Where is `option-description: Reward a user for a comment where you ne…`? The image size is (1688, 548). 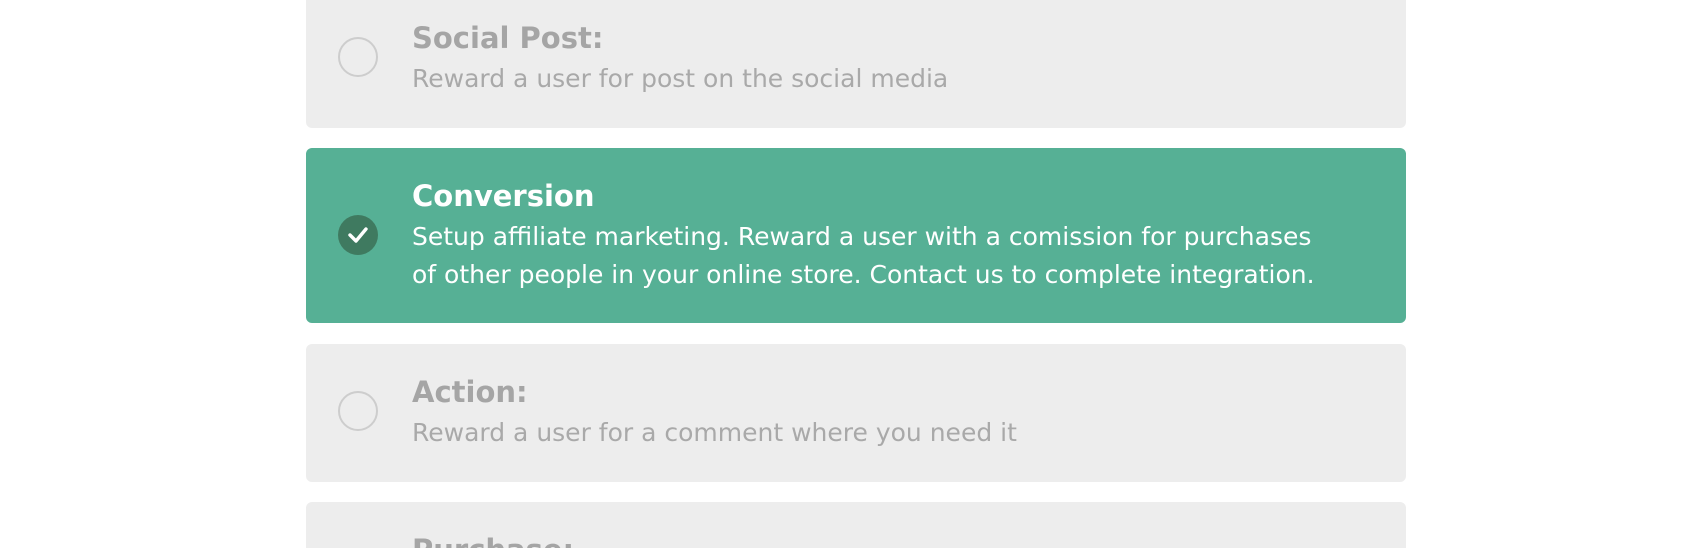
option-description: Reward a user for a comment where you ne… is located at coordinates (714, 432).